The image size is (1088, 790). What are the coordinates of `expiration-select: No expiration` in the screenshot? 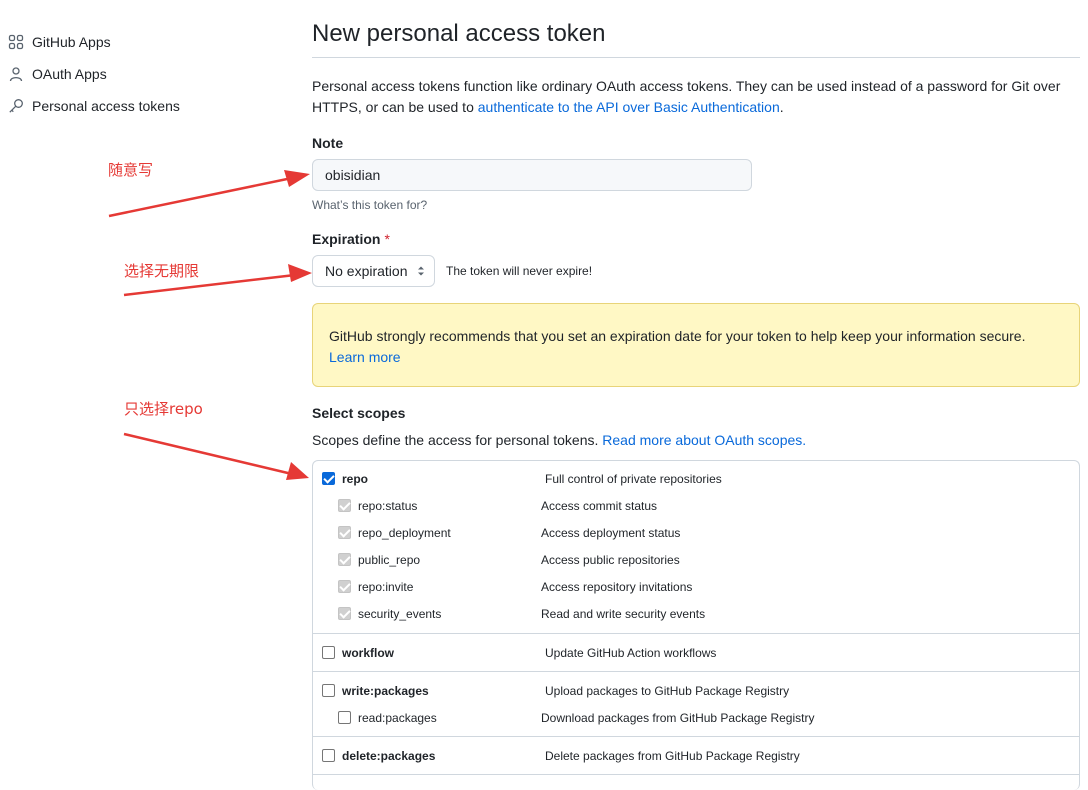 It's located at (373, 271).